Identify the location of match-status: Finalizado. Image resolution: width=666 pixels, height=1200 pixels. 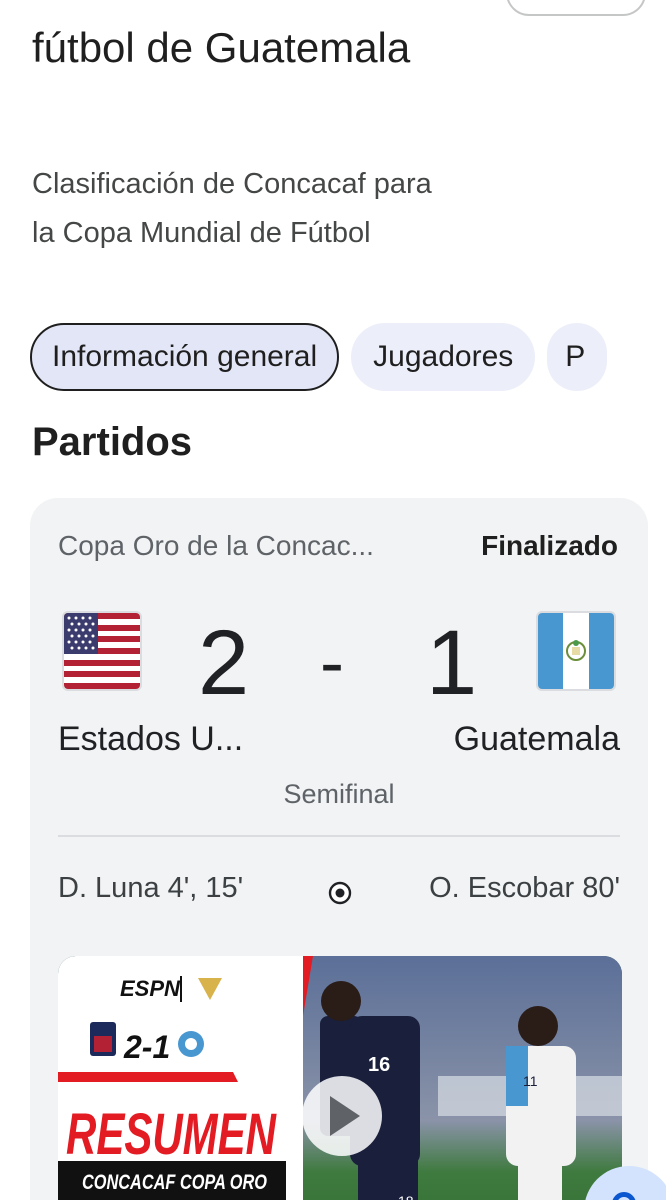
(549, 545).